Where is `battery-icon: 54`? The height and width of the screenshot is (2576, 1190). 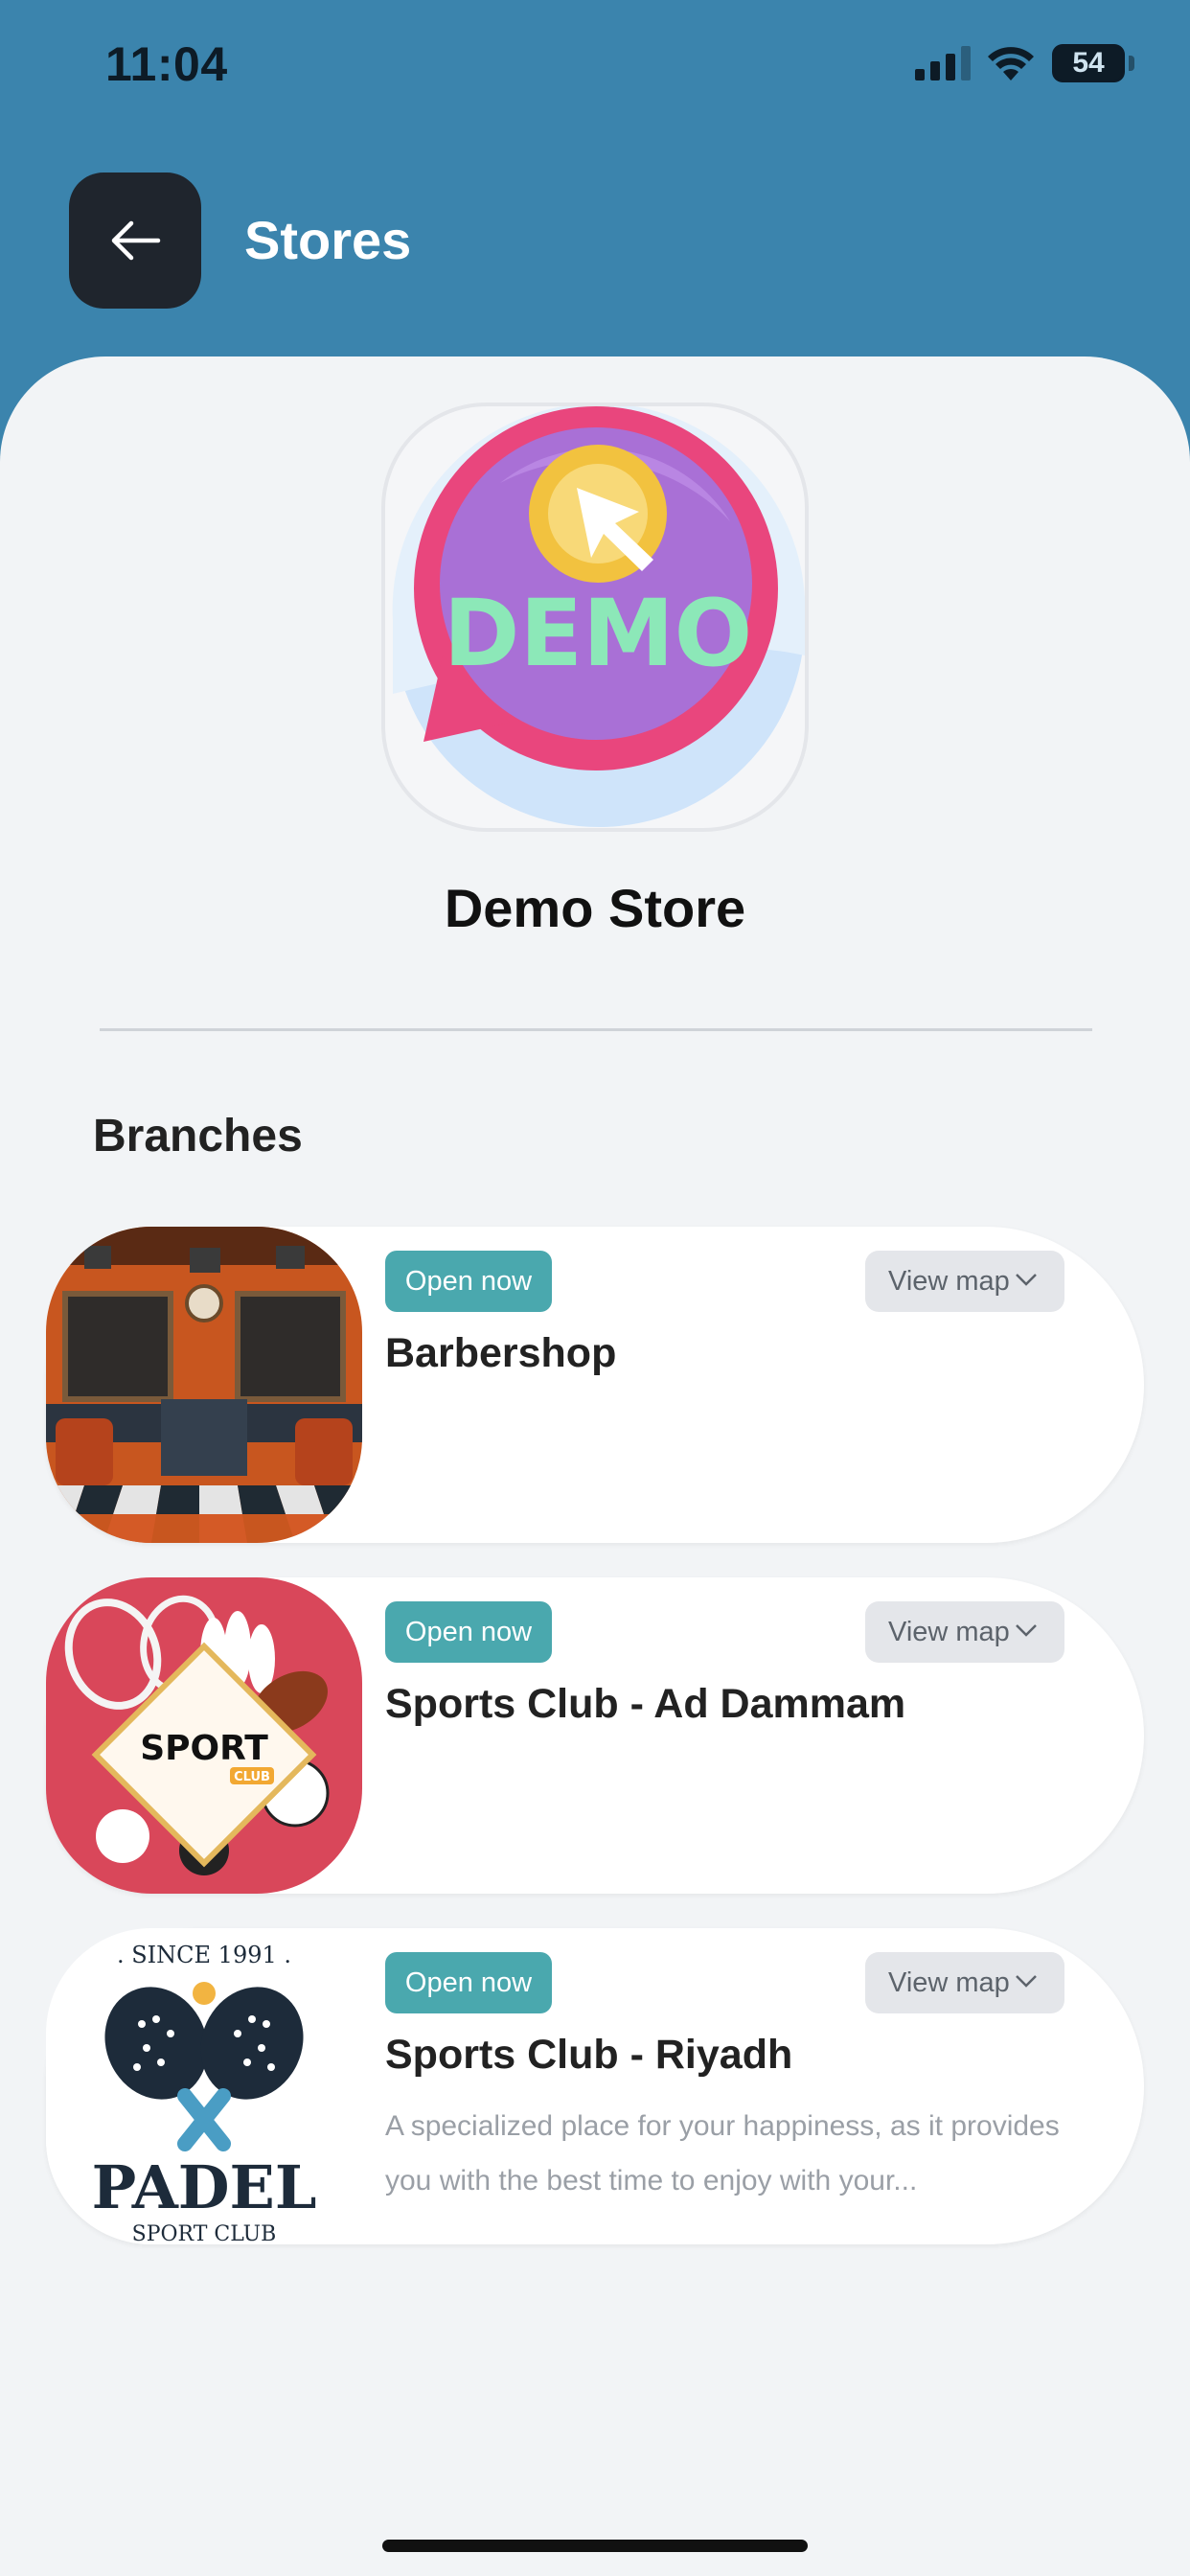
battery-icon: 54 is located at coordinates (1089, 63).